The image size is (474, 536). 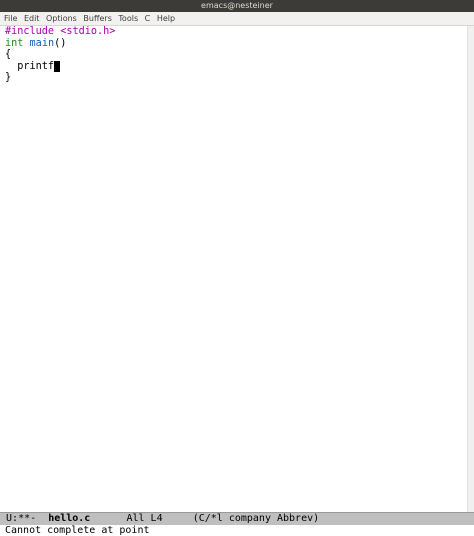 I want to click on include-header: <stdio.h>, so click(x=88, y=31).